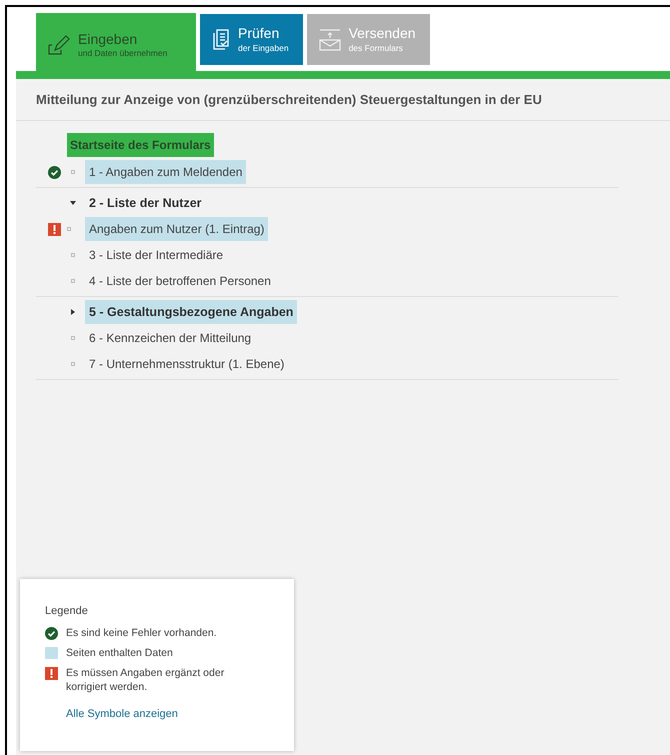  Describe the element at coordinates (376, 48) in the screenshot. I see `tab-subtitle: des Formulars` at that location.